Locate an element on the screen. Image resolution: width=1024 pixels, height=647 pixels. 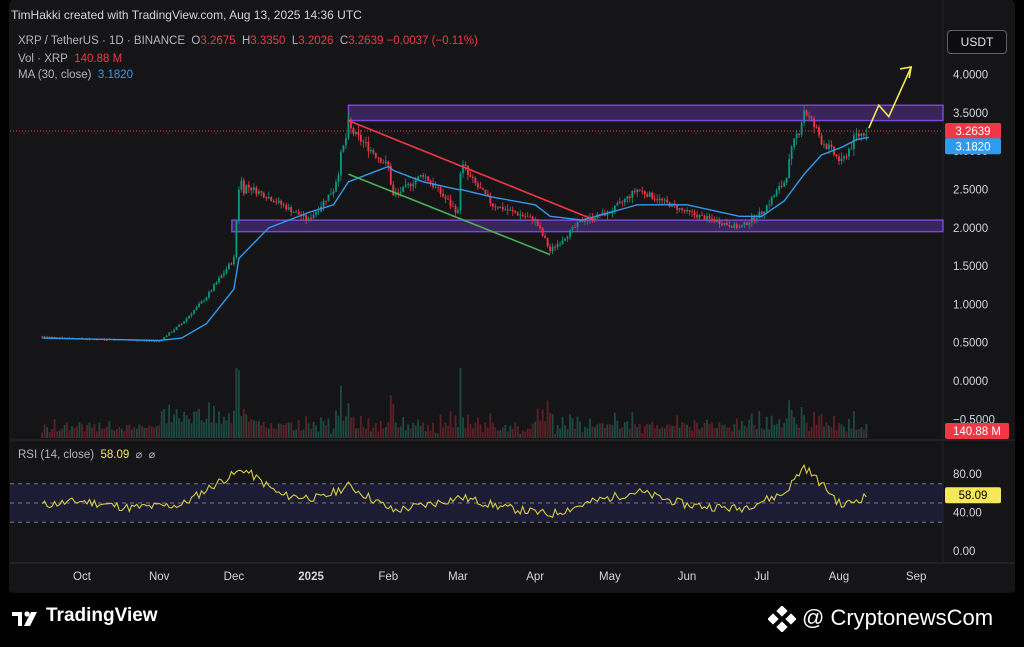
time-tick-label: 2025 is located at coordinates (311, 577).